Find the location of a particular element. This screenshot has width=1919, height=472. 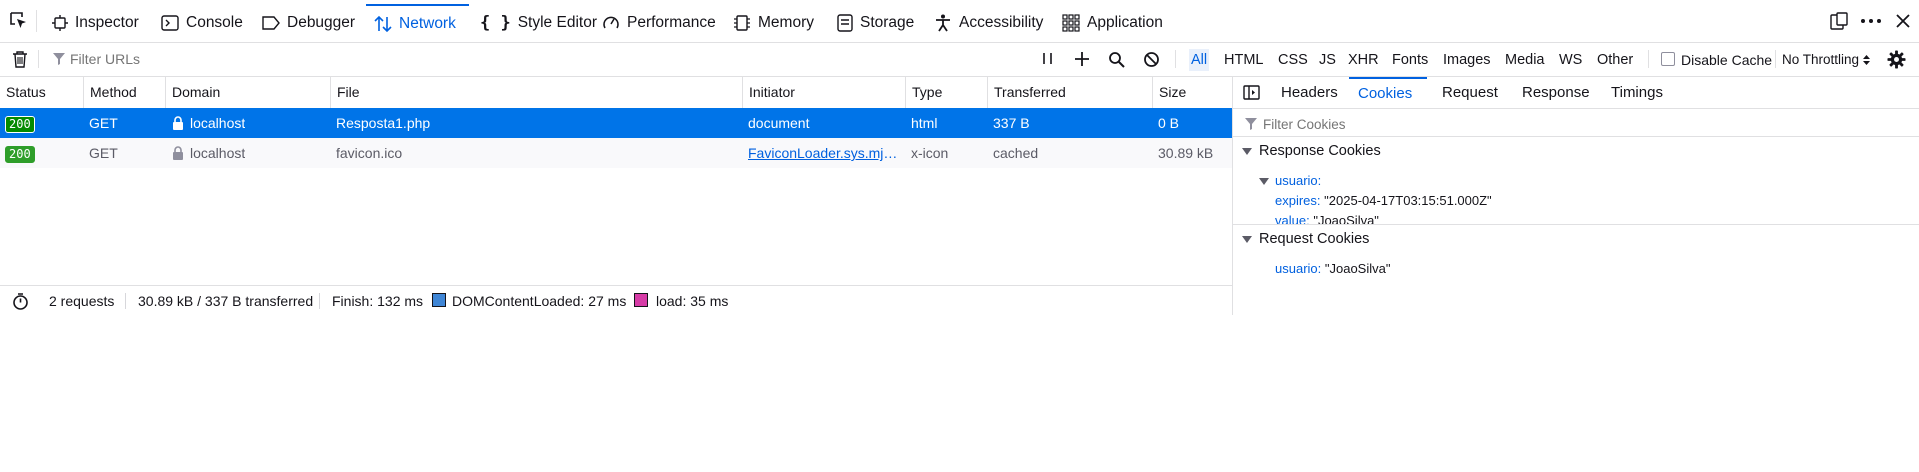

tab-cookies: Cookies is located at coordinates (1388, 92).